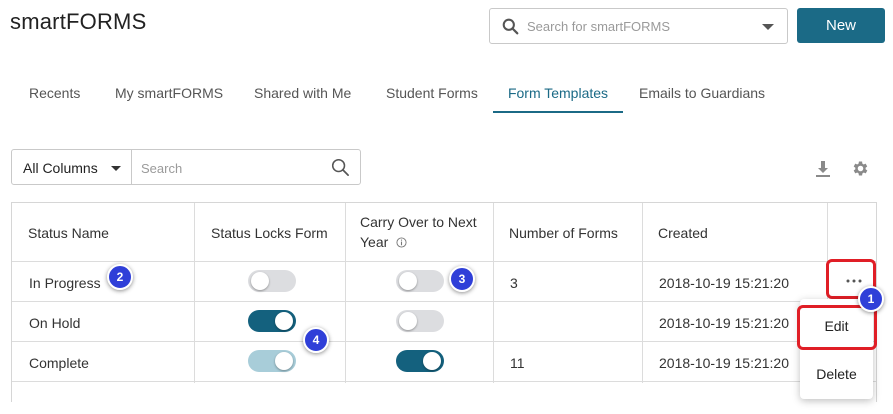 Image resolution: width=893 pixels, height=414 pixels. Describe the element at coordinates (724, 323) in the screenshot. I see `row-2-created: 2018-10-19 15:21:20` at that location.